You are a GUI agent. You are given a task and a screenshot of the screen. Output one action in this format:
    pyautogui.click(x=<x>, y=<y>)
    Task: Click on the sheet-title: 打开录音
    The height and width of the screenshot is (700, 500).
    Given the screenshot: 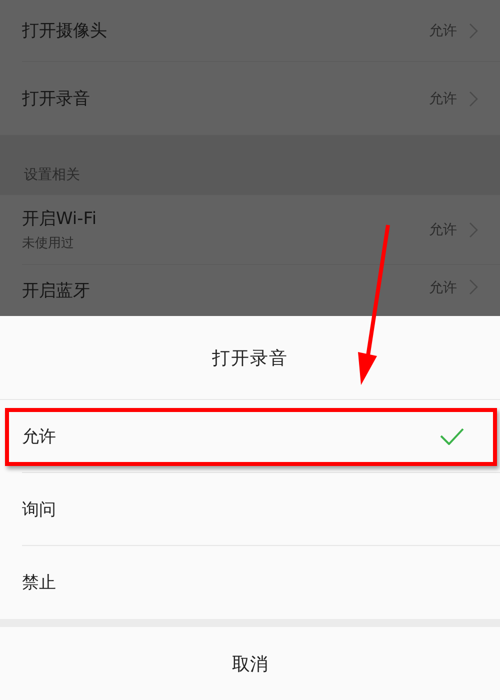 What is the action you would take?
    pyautogui.click(x=250, y=358)
    